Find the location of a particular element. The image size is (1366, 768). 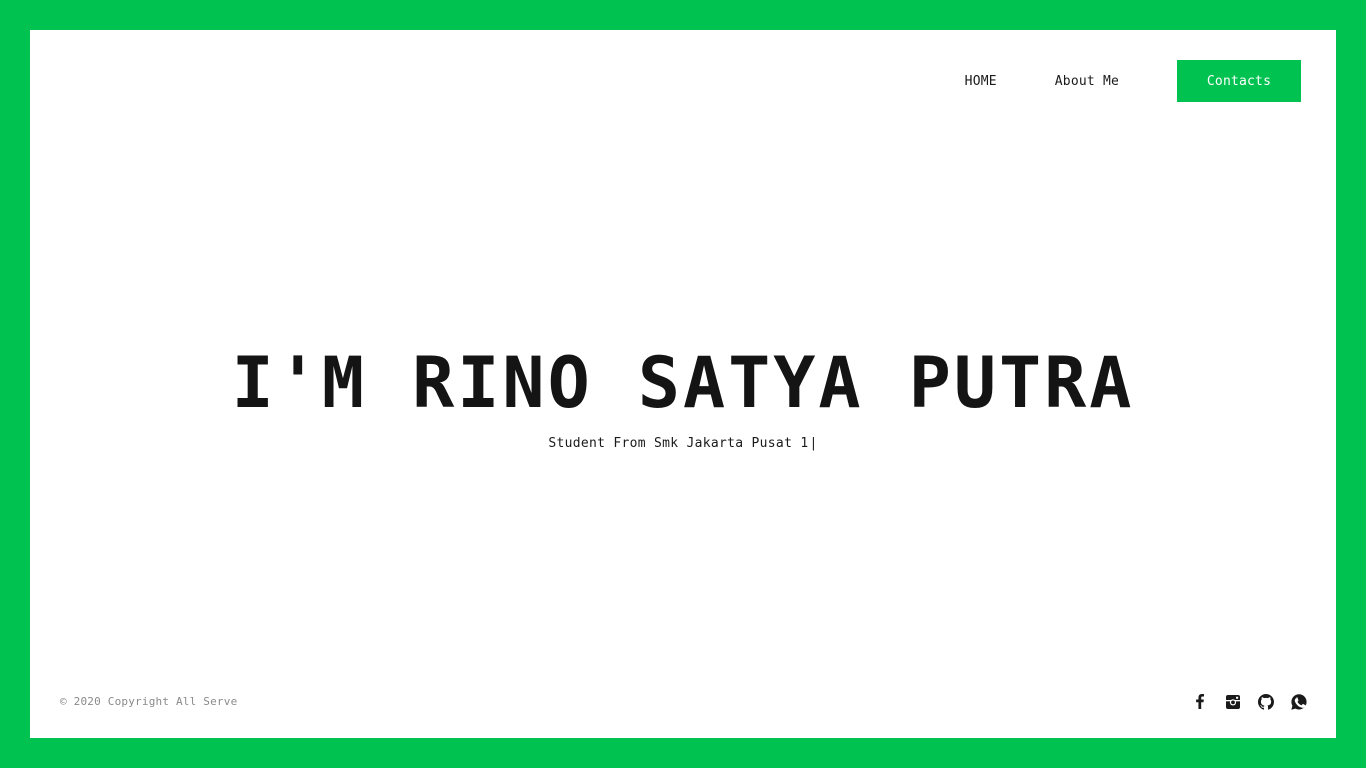

hero-subtitle-text: Student From Smk Jakarta Pusat 1 is located at coordinates (678, 443).